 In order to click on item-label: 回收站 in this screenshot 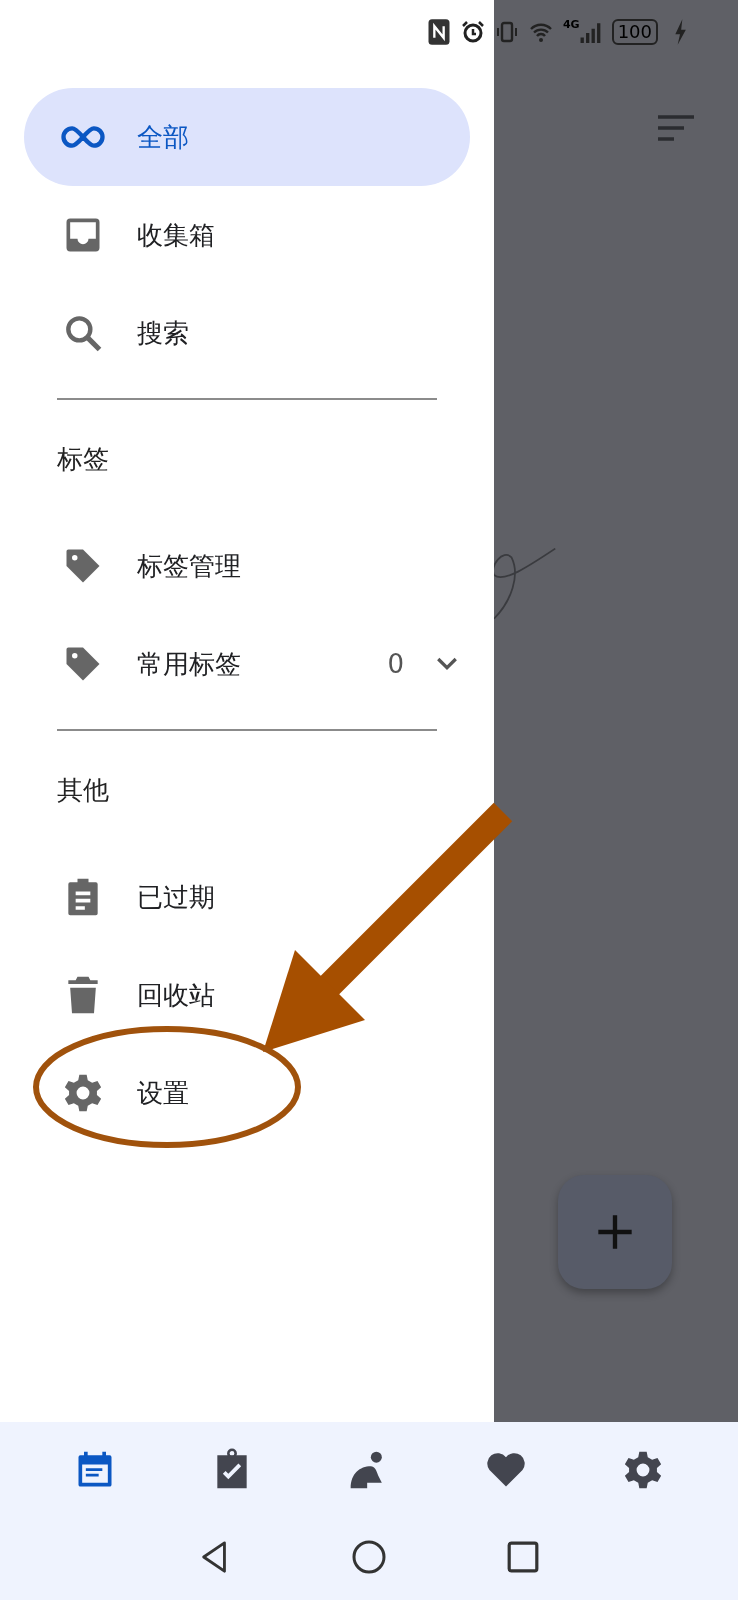, I will do `click(176, 995)`.